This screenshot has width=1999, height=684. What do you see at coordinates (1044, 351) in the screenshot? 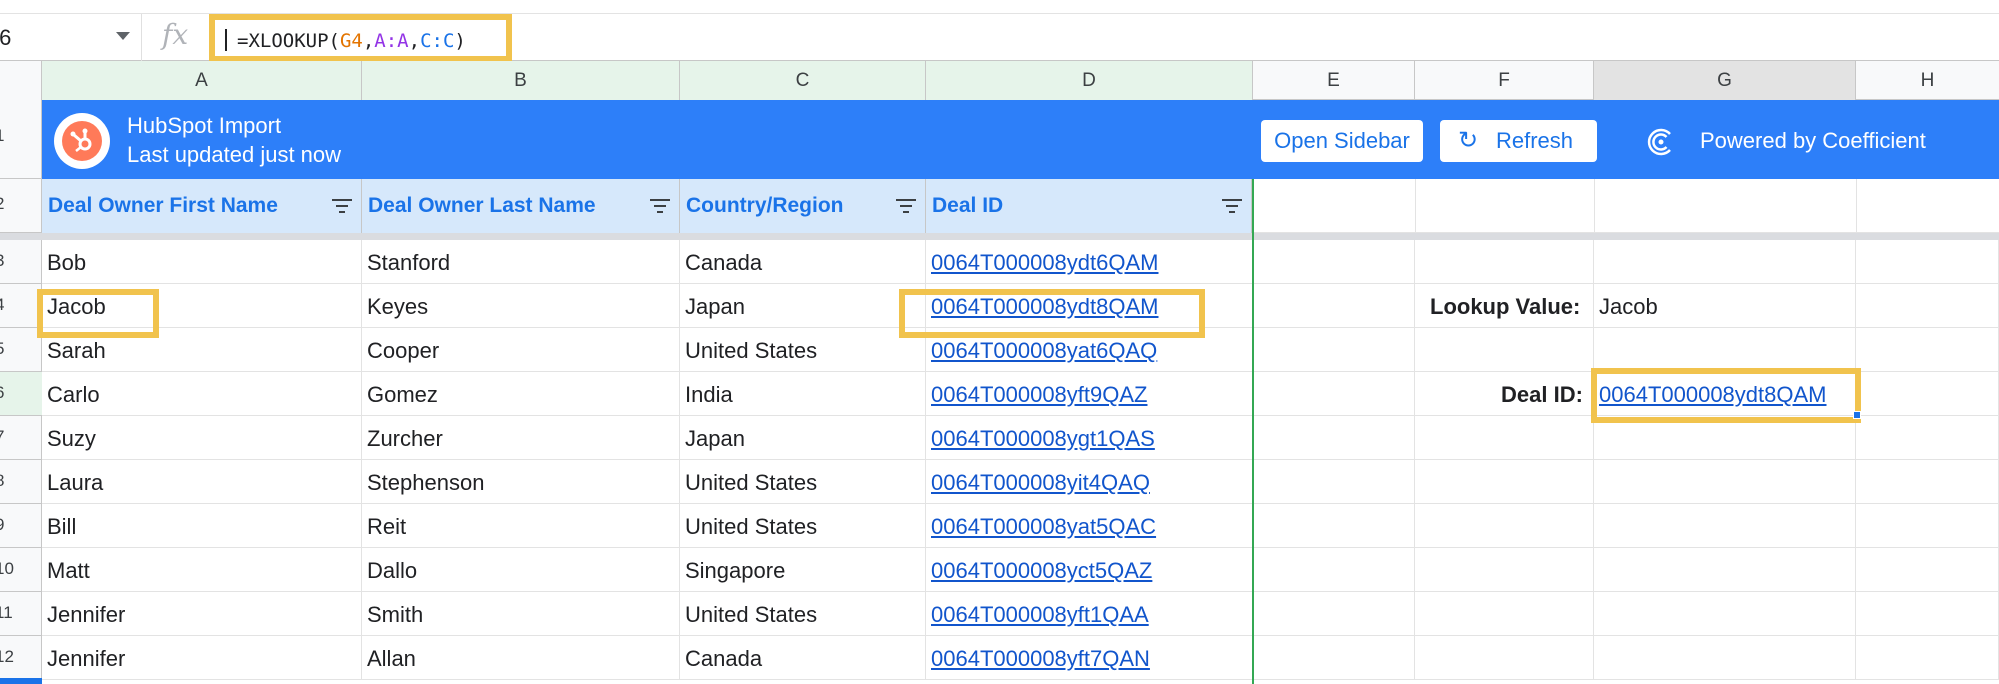
I see `deal-id-link: 0064T000008yat6QAQ` at bounding box center [1044, 351].